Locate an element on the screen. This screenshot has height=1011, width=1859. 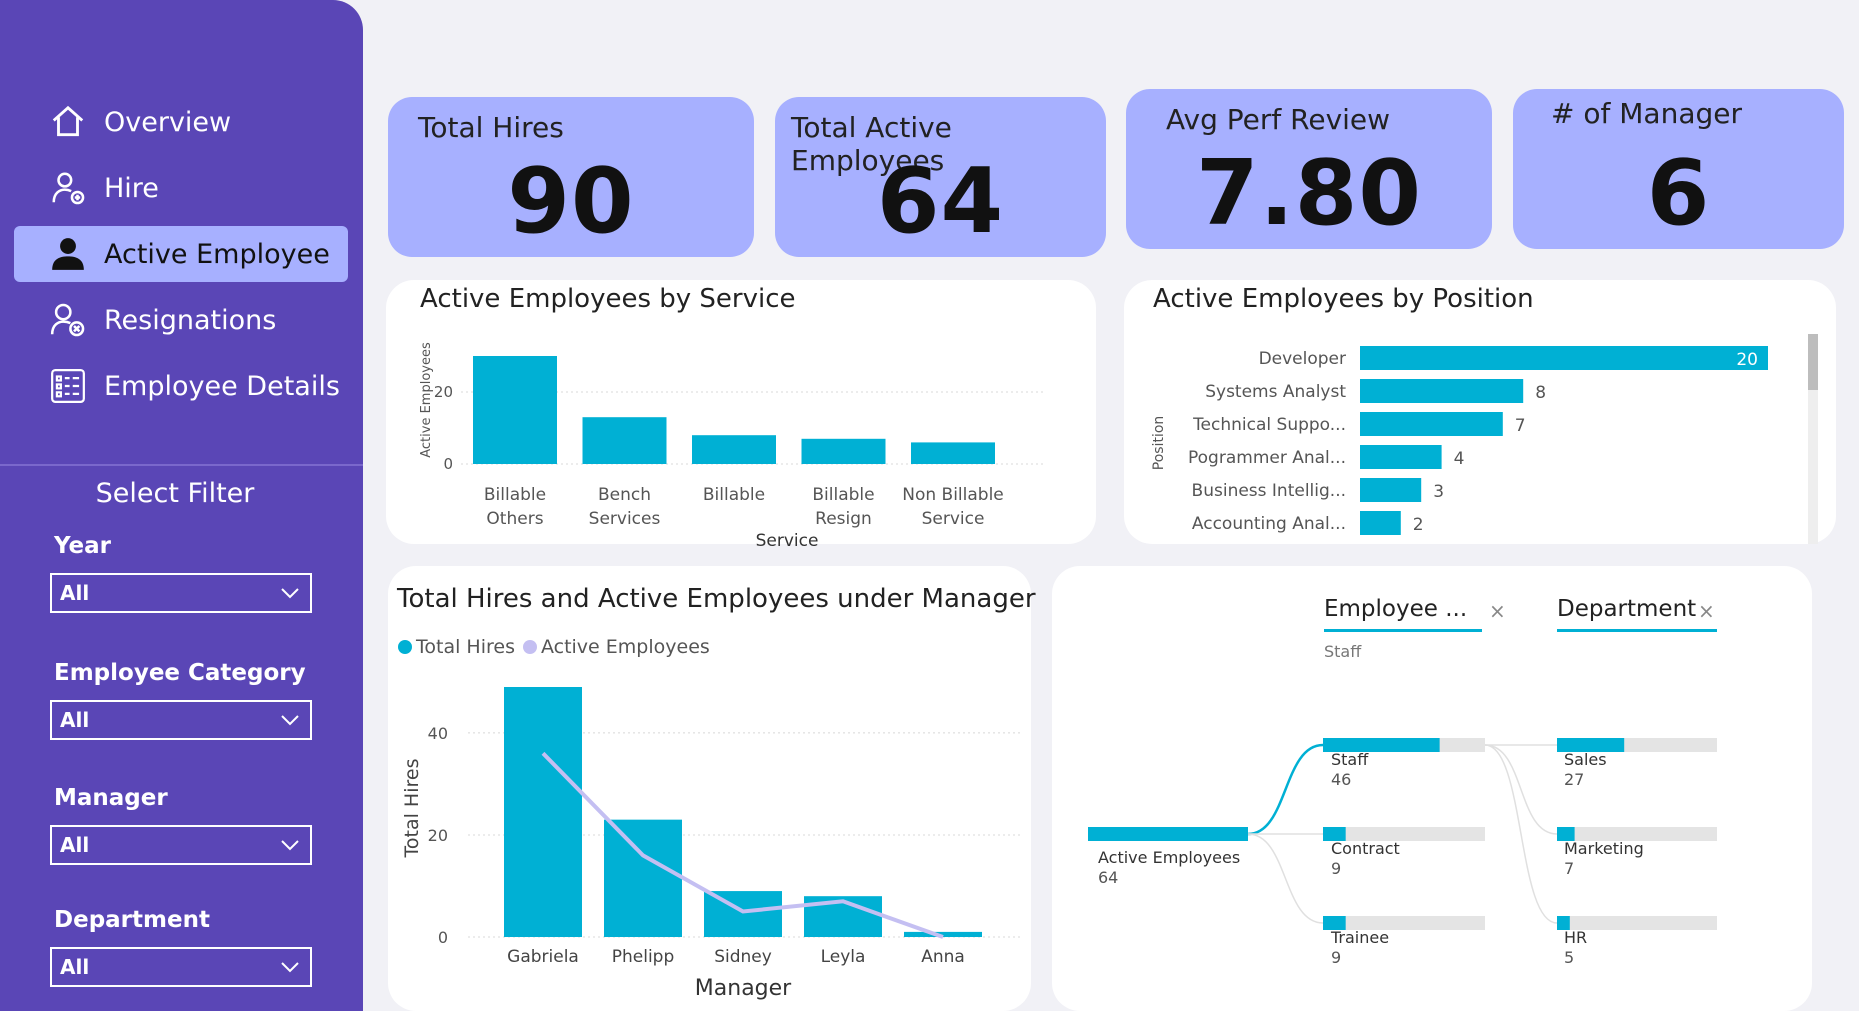
nav-label: Hire is located at coordinates (131, 188).